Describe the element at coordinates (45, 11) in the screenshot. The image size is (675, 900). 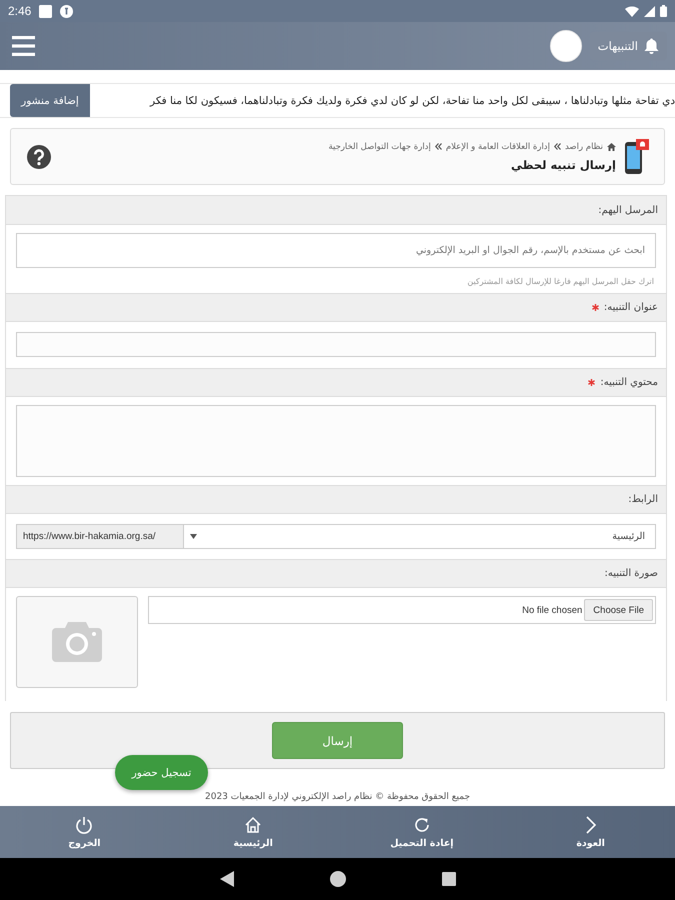
I see `square-icon` at that location.